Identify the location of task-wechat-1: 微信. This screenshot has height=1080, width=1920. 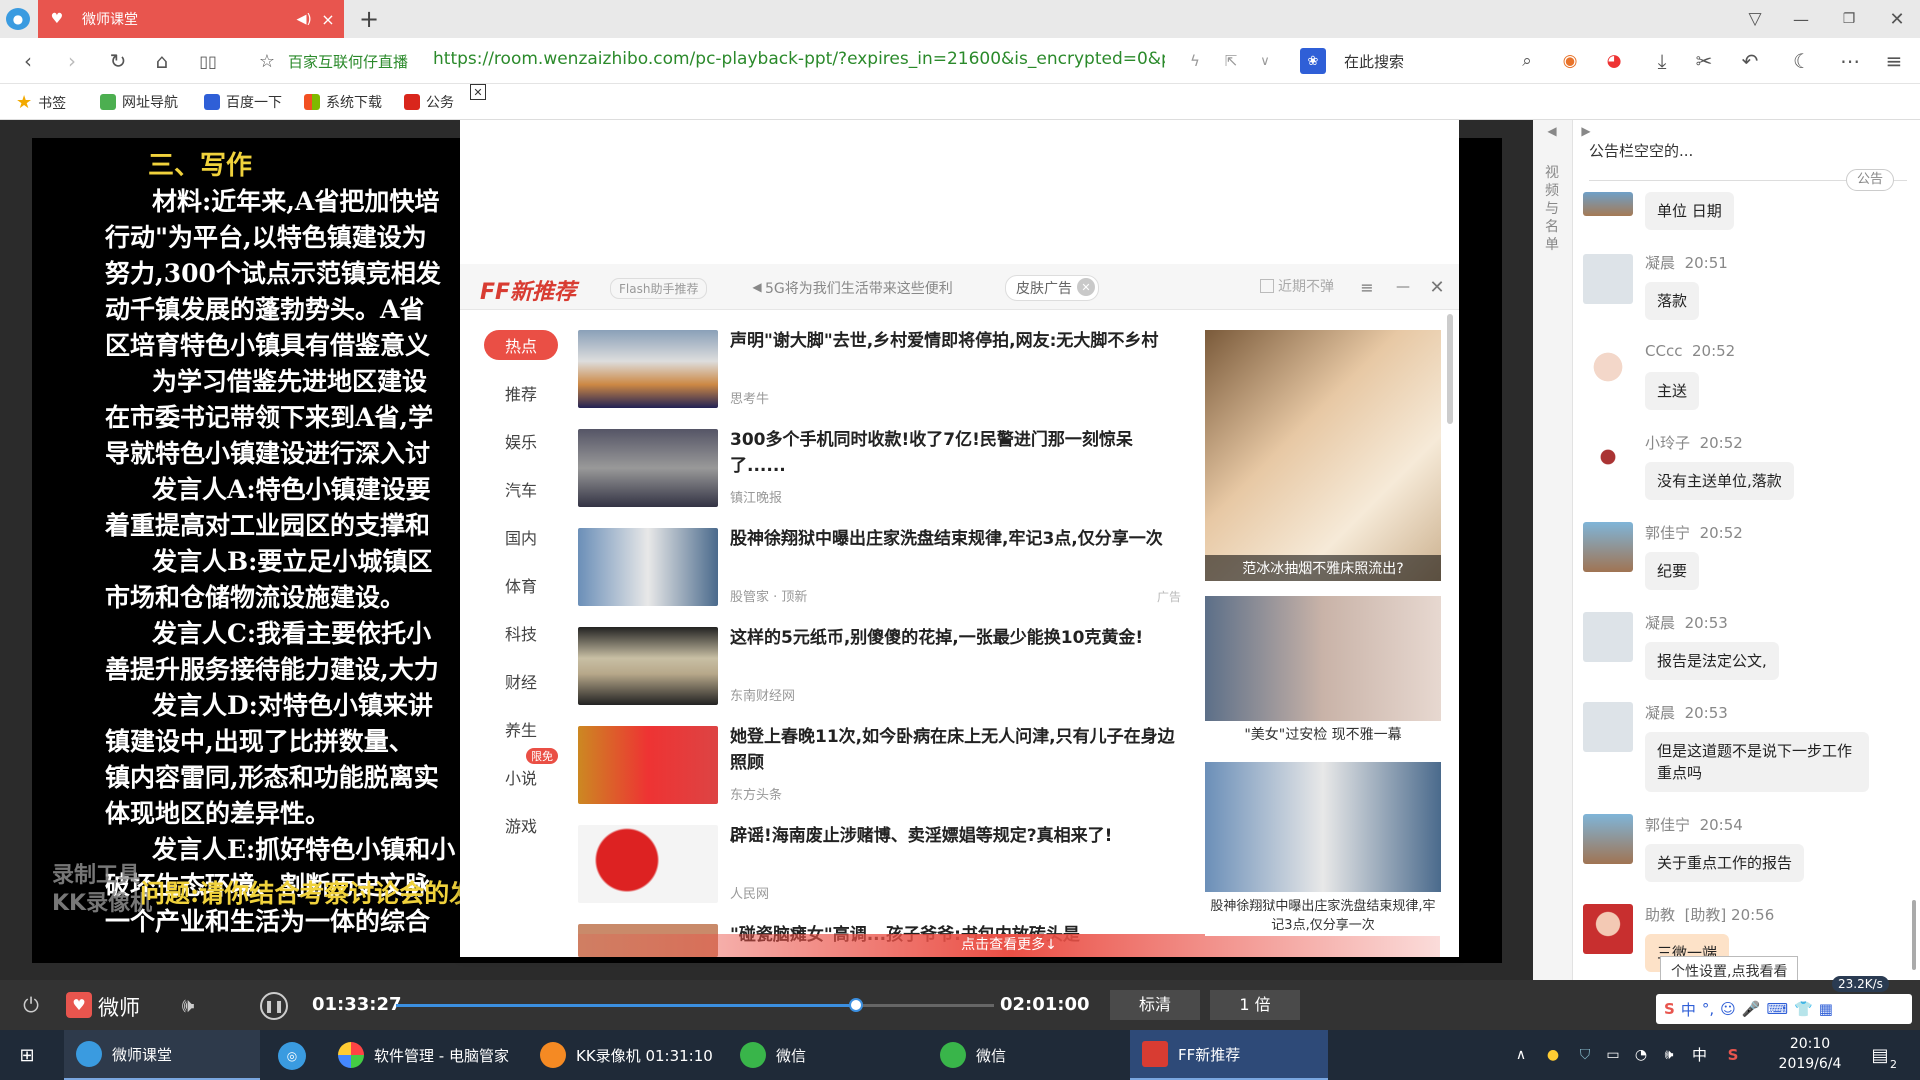
(826, 1055).